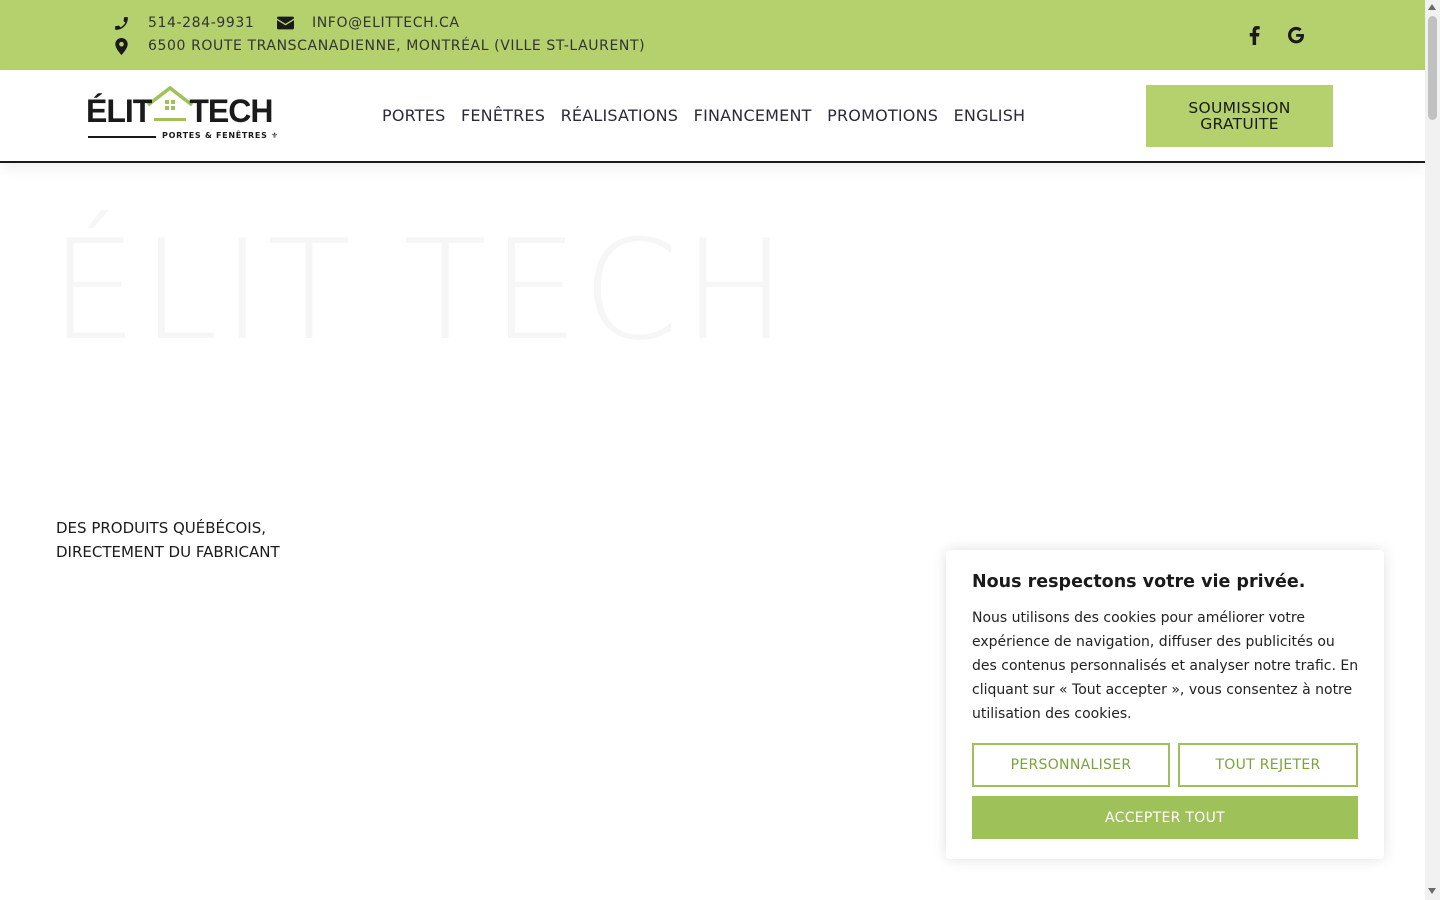 The image size is (1440, 900). What do you see at coordinates (1239, 108) in the screenshot?
I see `cta-line-1: SOUMISSION` at bounding box center [1239, 108].